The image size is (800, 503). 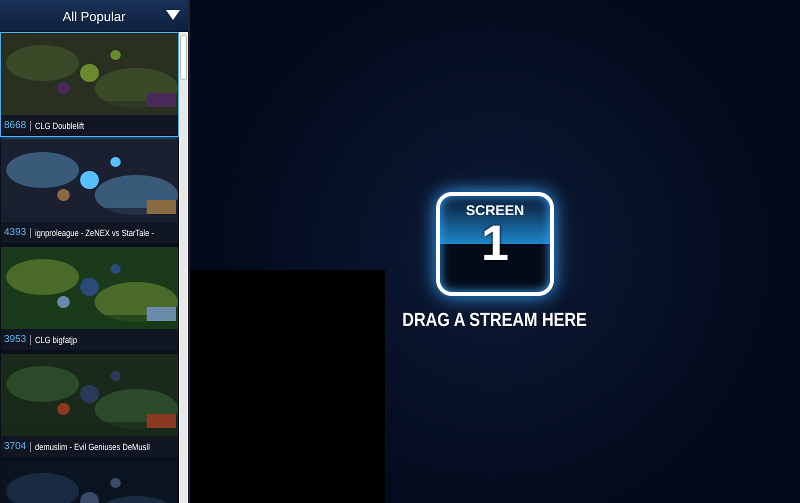 What do you see at coordinates (15, 125) in the screenshot?
I see `viewer-count: 8668` at bounding box center [15, 125].